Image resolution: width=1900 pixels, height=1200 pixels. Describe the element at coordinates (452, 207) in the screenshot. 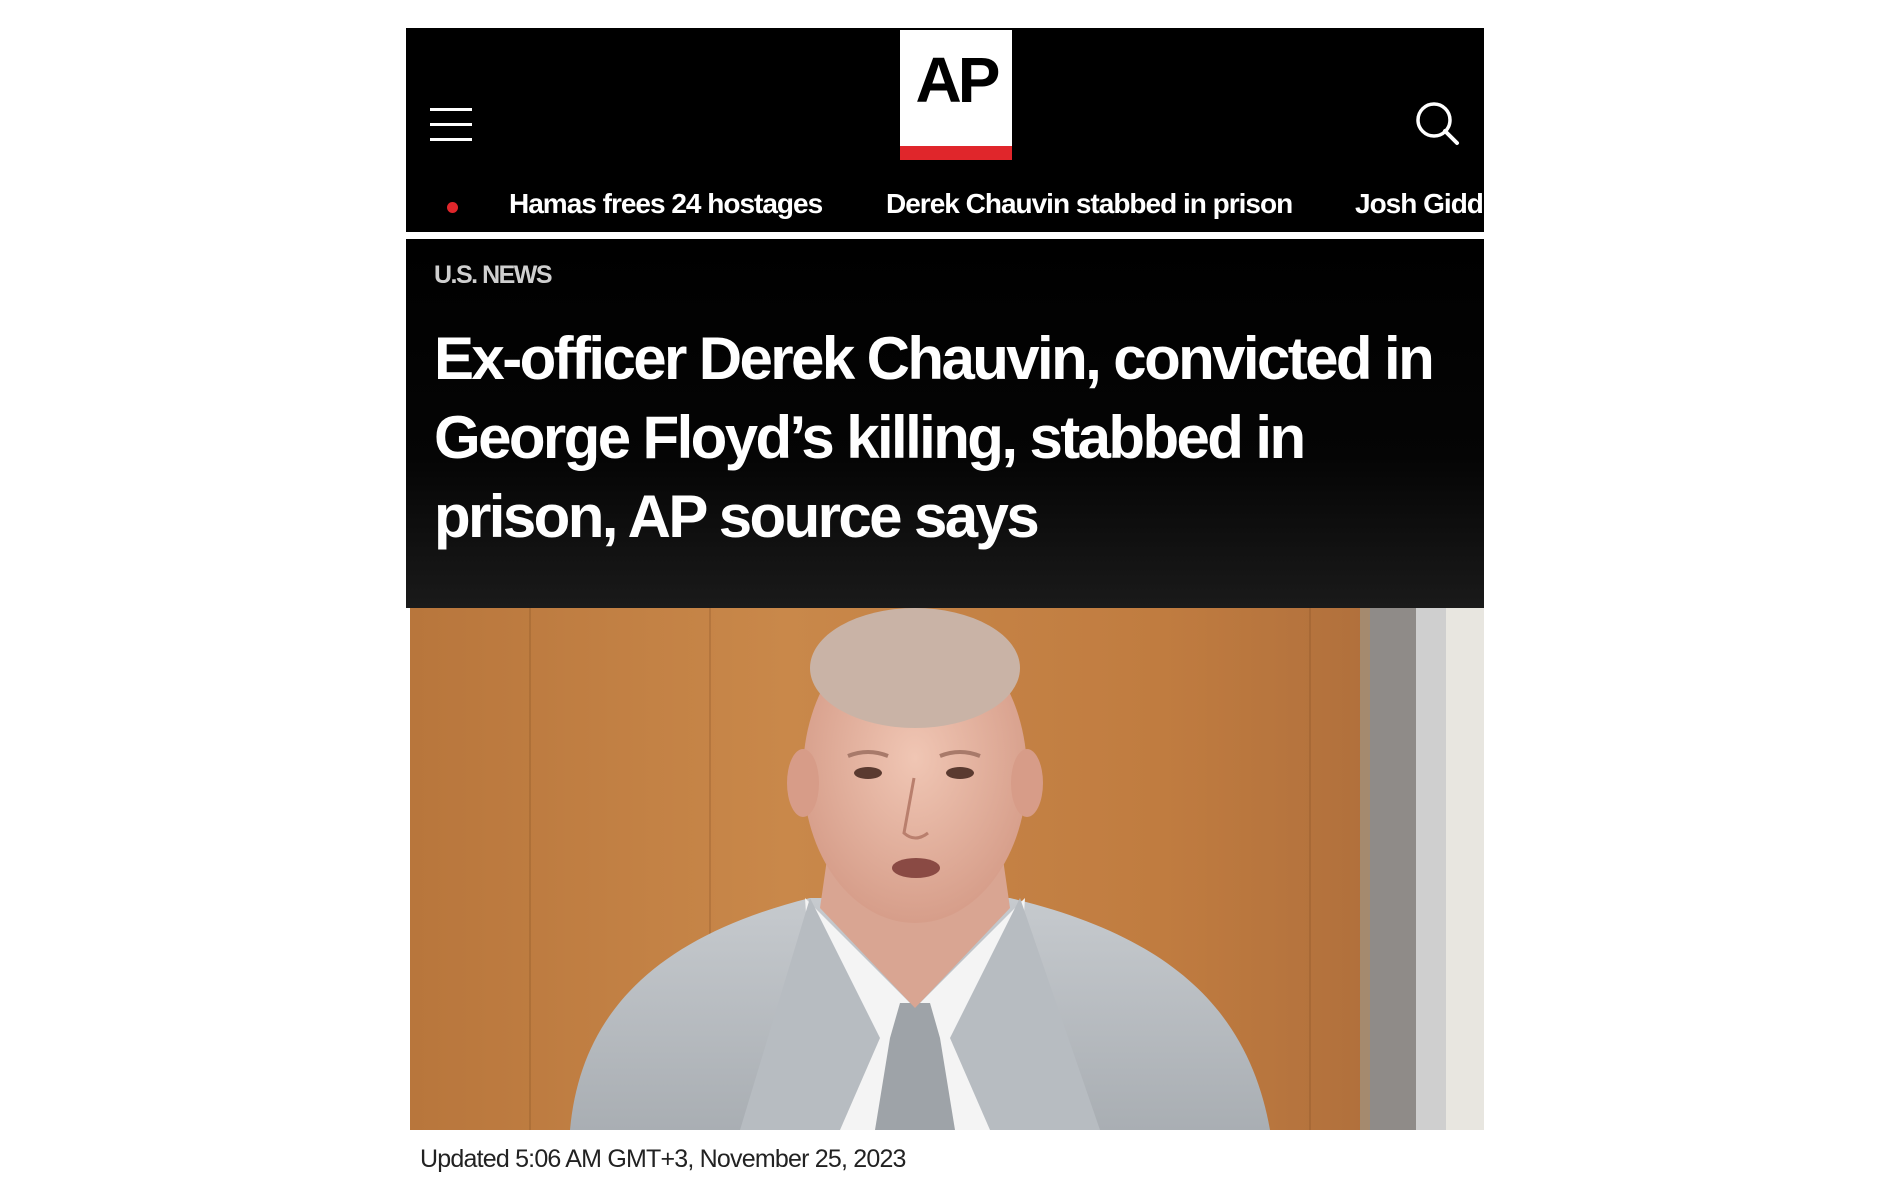

I see `red-dot-icon` at that location.